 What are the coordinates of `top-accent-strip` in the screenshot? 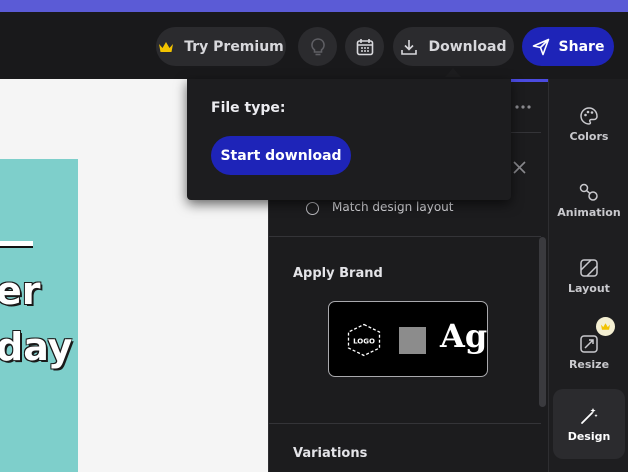 It's located at (314, 6).